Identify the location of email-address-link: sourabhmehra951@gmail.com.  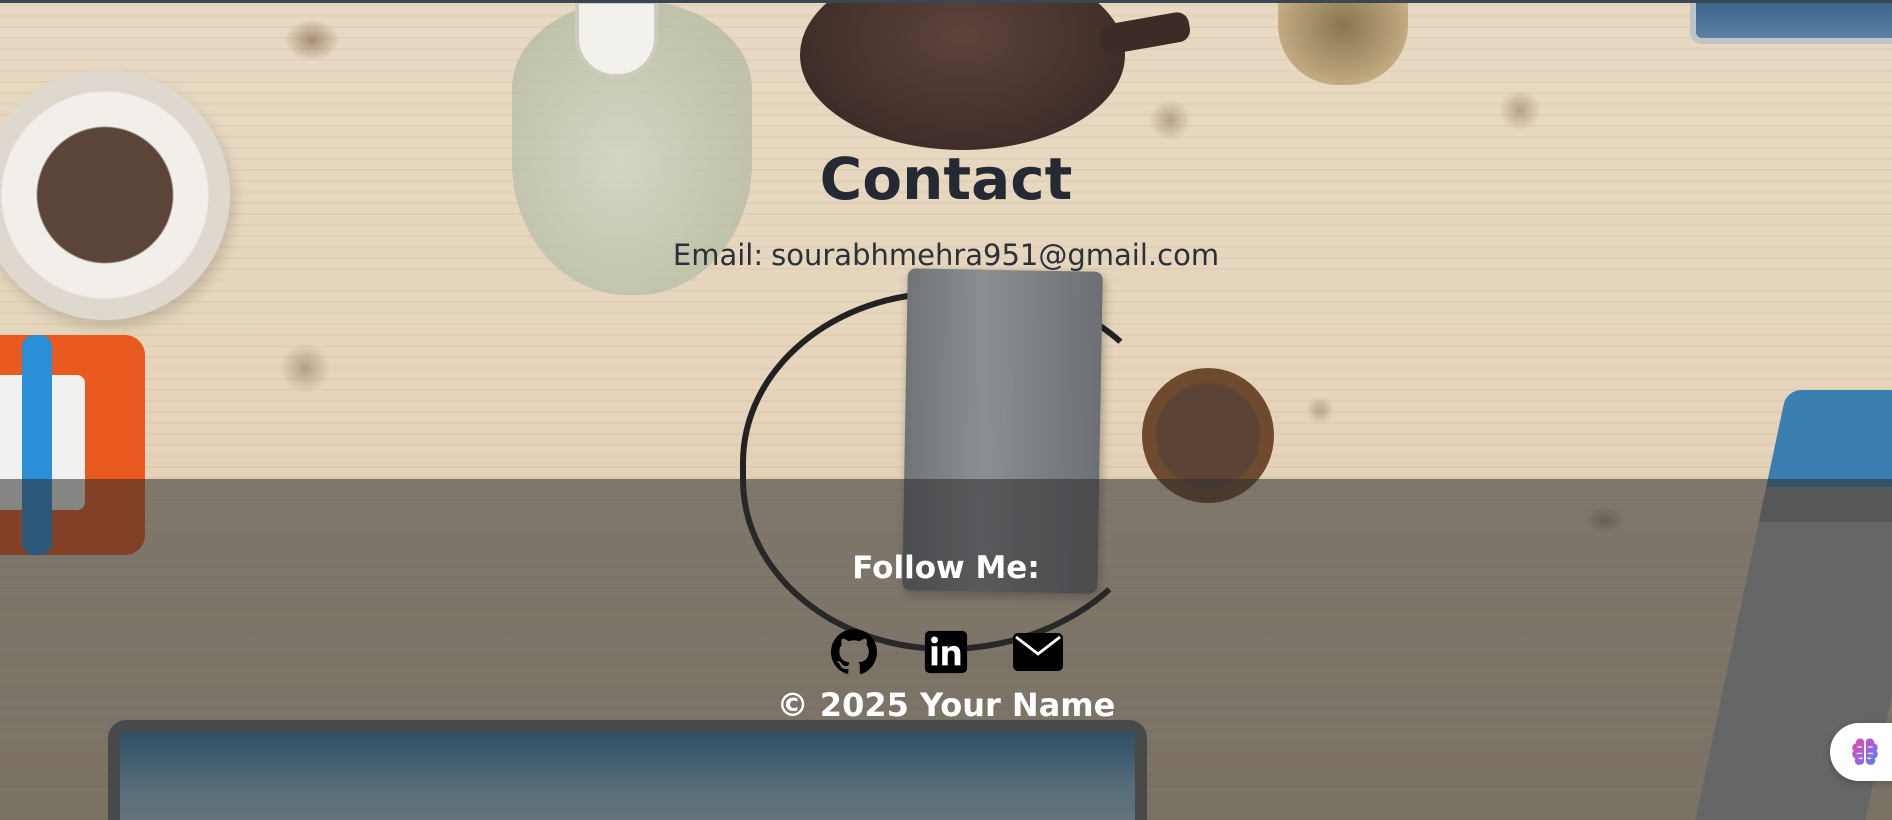
(995, 255).